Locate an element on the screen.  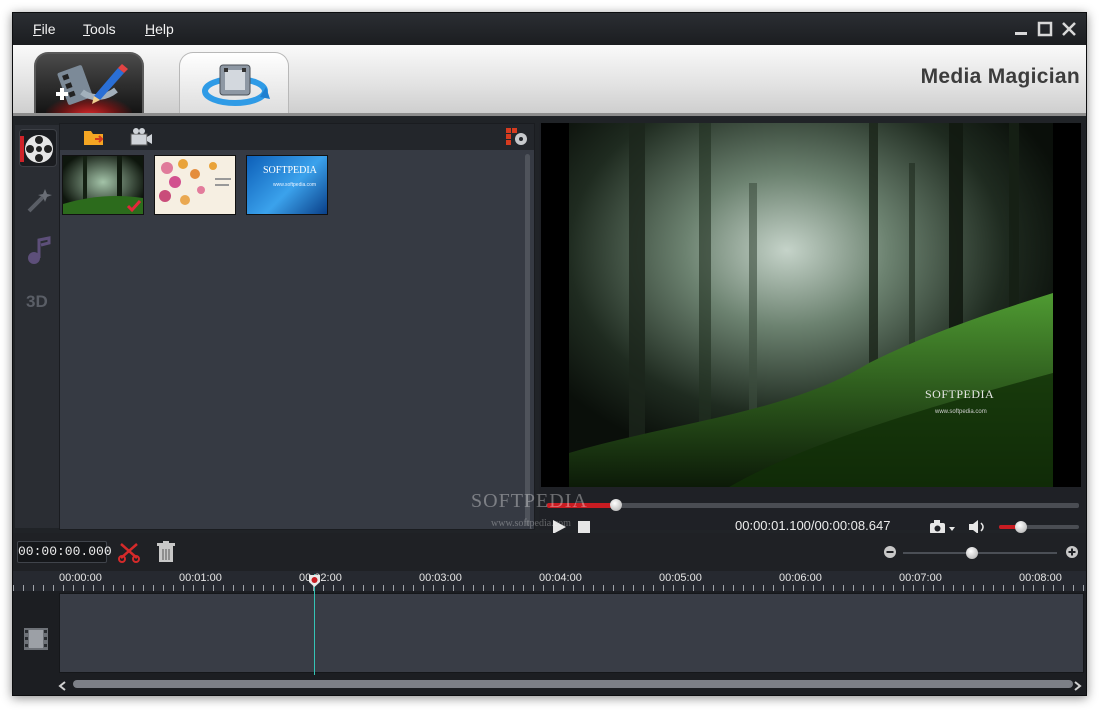
timeline-tracks is located at coordinates (549, 633).